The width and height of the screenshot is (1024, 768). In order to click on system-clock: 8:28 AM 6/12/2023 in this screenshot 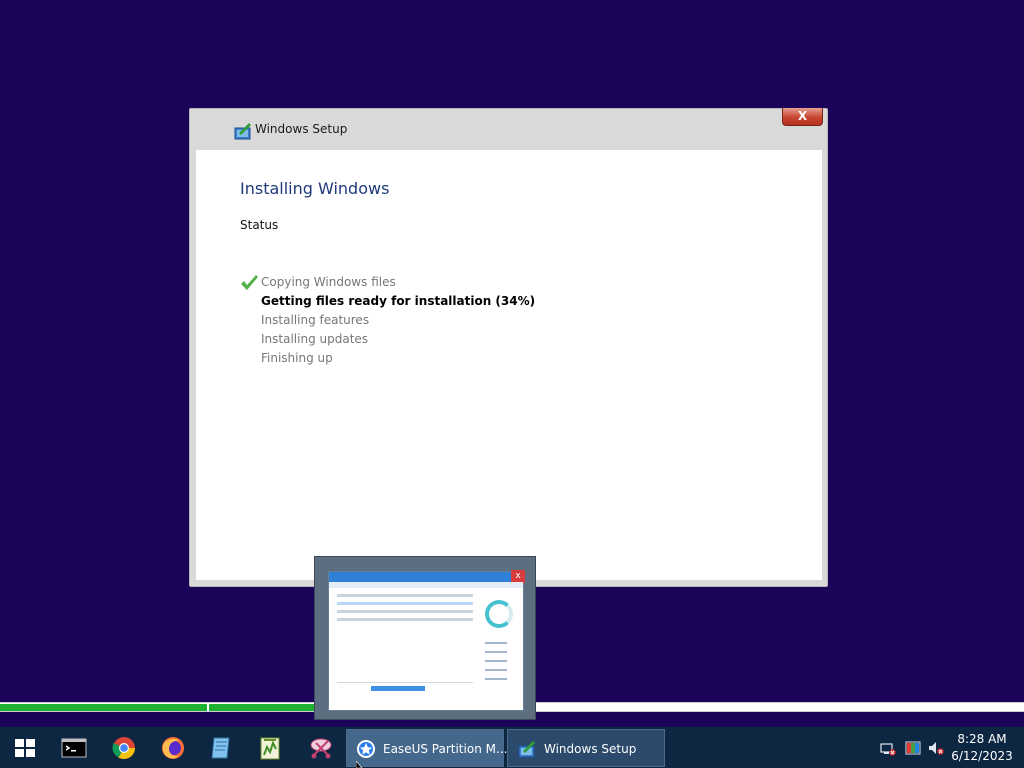, I will do `click(982, 748)`.